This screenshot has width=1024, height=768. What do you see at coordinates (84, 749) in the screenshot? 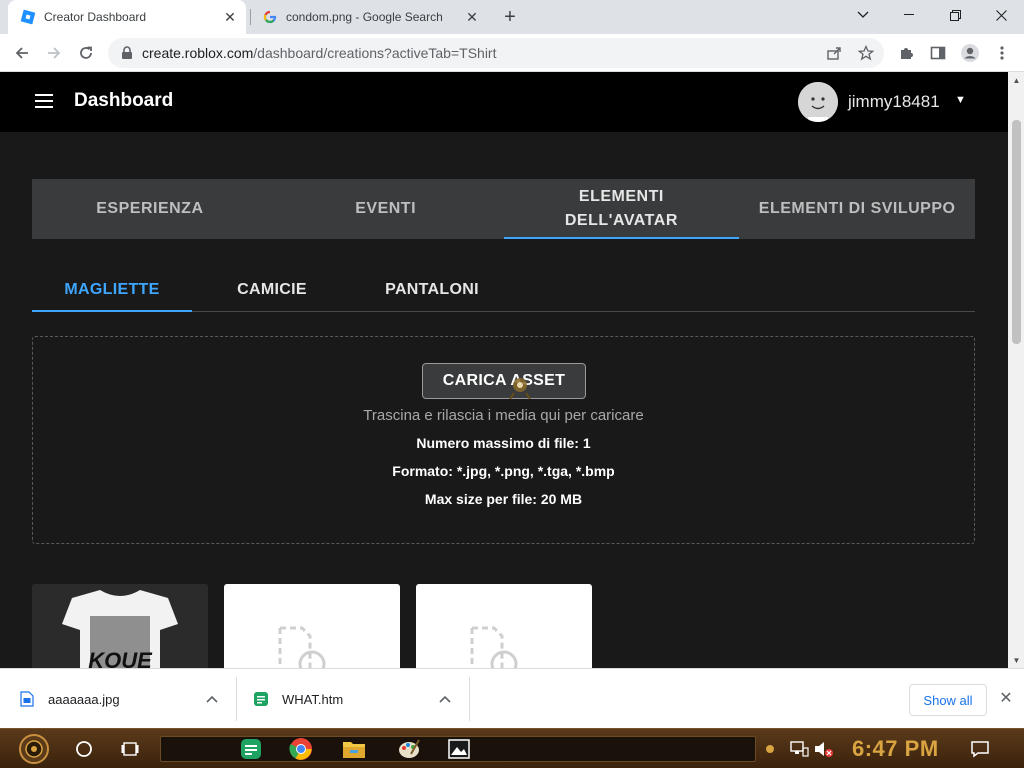
I see `cortana-search-icon` at bounding box center [84, 749].